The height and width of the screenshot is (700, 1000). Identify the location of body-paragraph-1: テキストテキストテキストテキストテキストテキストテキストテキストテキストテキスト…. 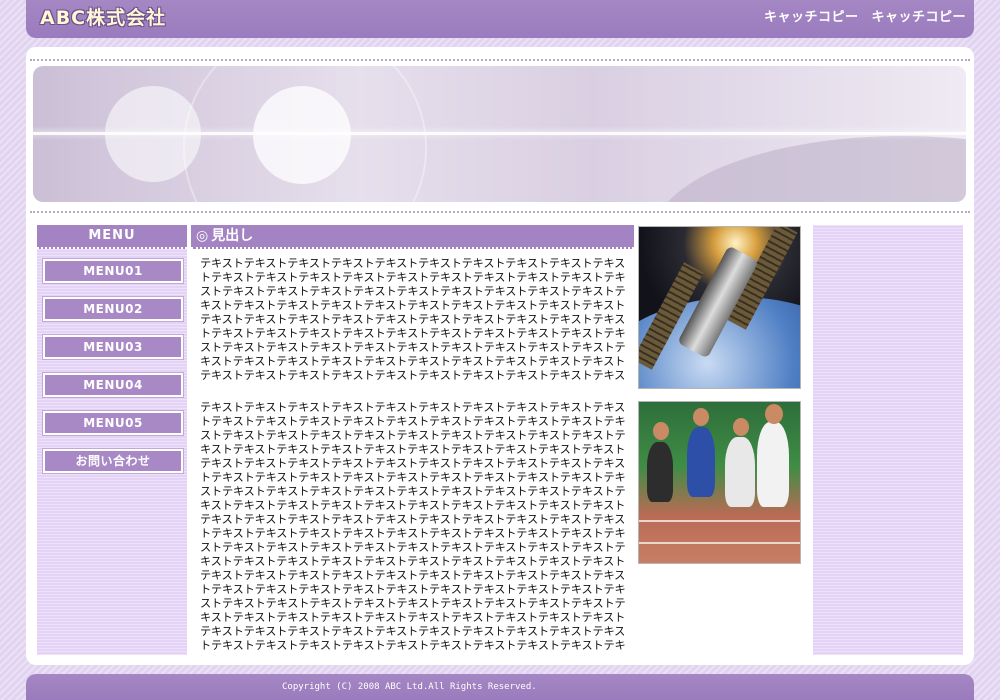
(413, 319).